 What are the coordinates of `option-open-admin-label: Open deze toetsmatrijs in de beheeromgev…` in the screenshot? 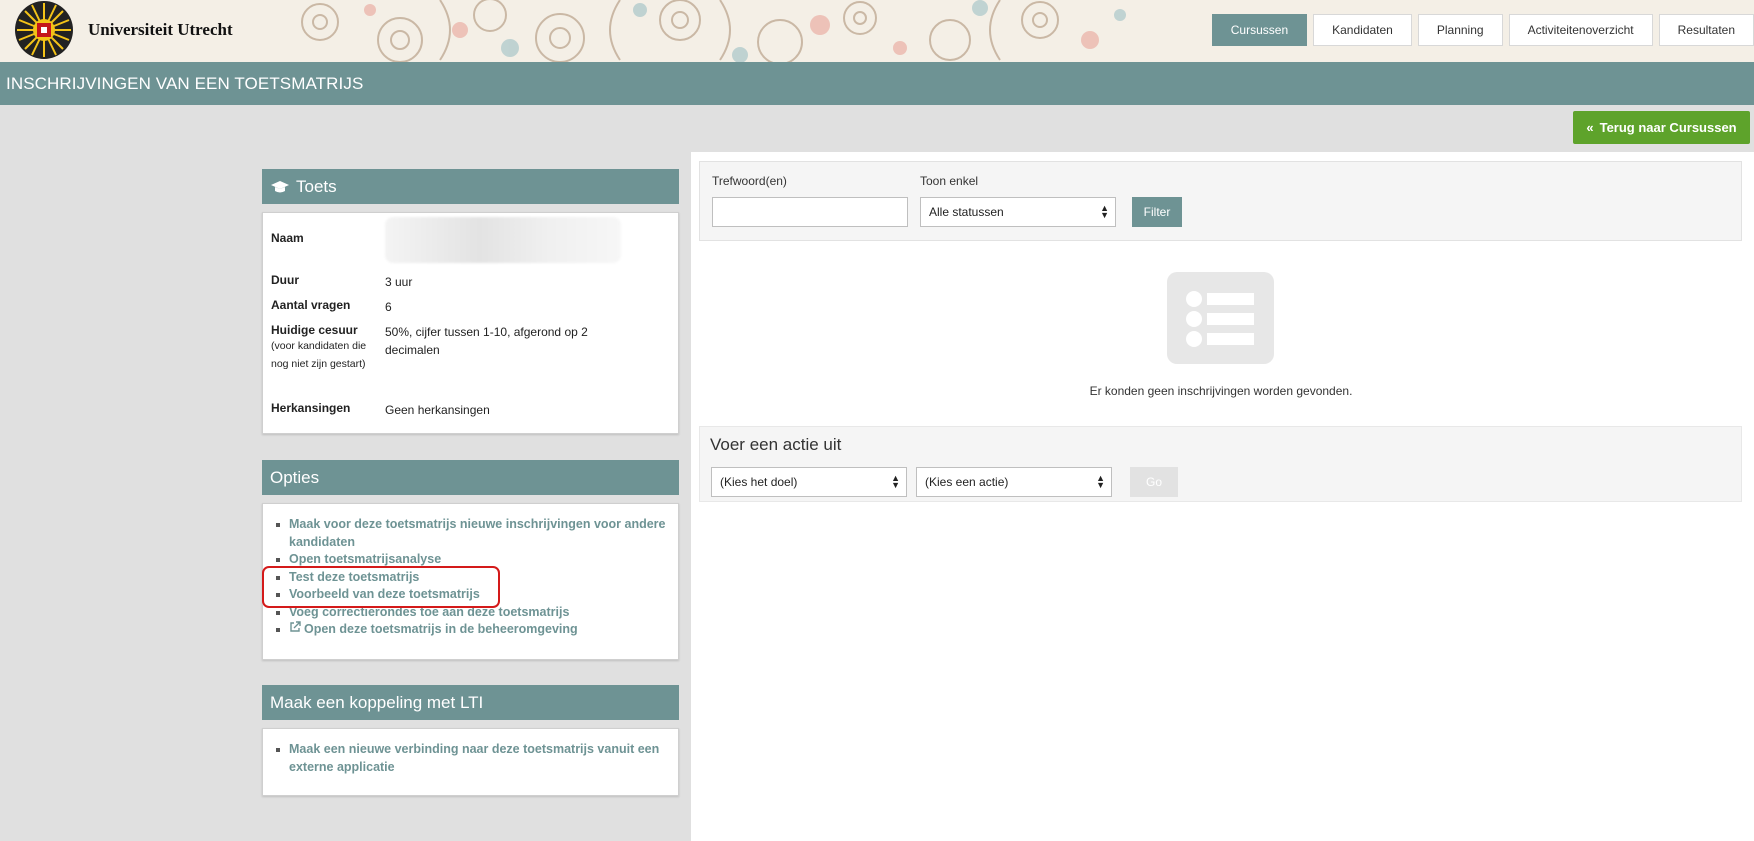 It's located at (441, 629).